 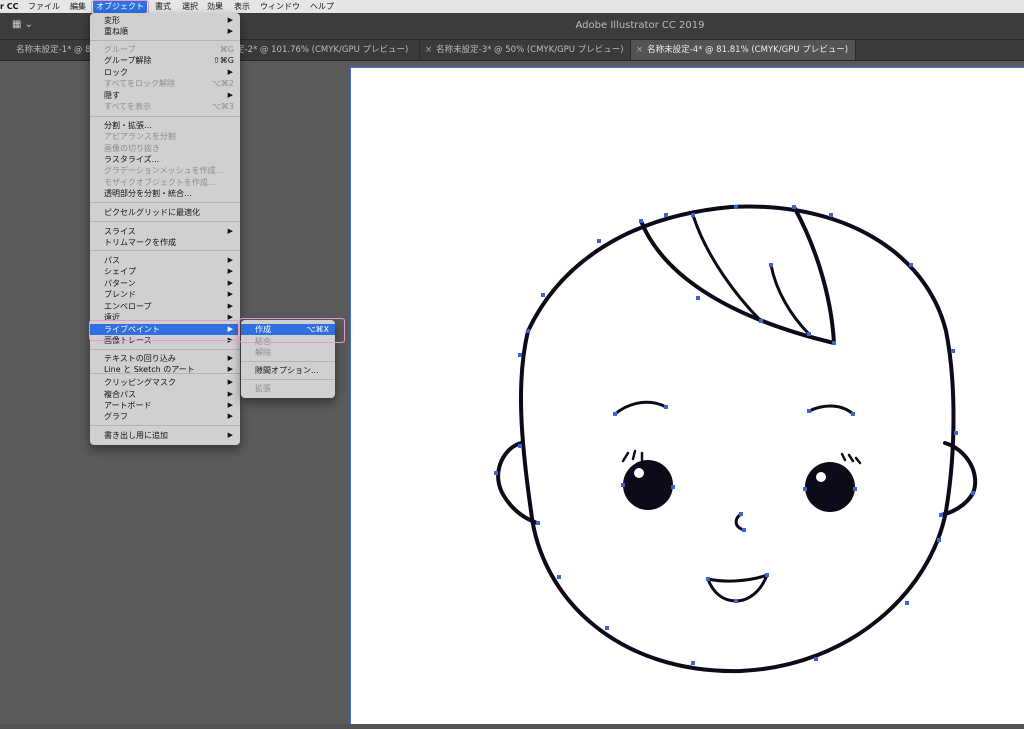 I want to click on menu-type: 書式, so click(x=163, y=6).